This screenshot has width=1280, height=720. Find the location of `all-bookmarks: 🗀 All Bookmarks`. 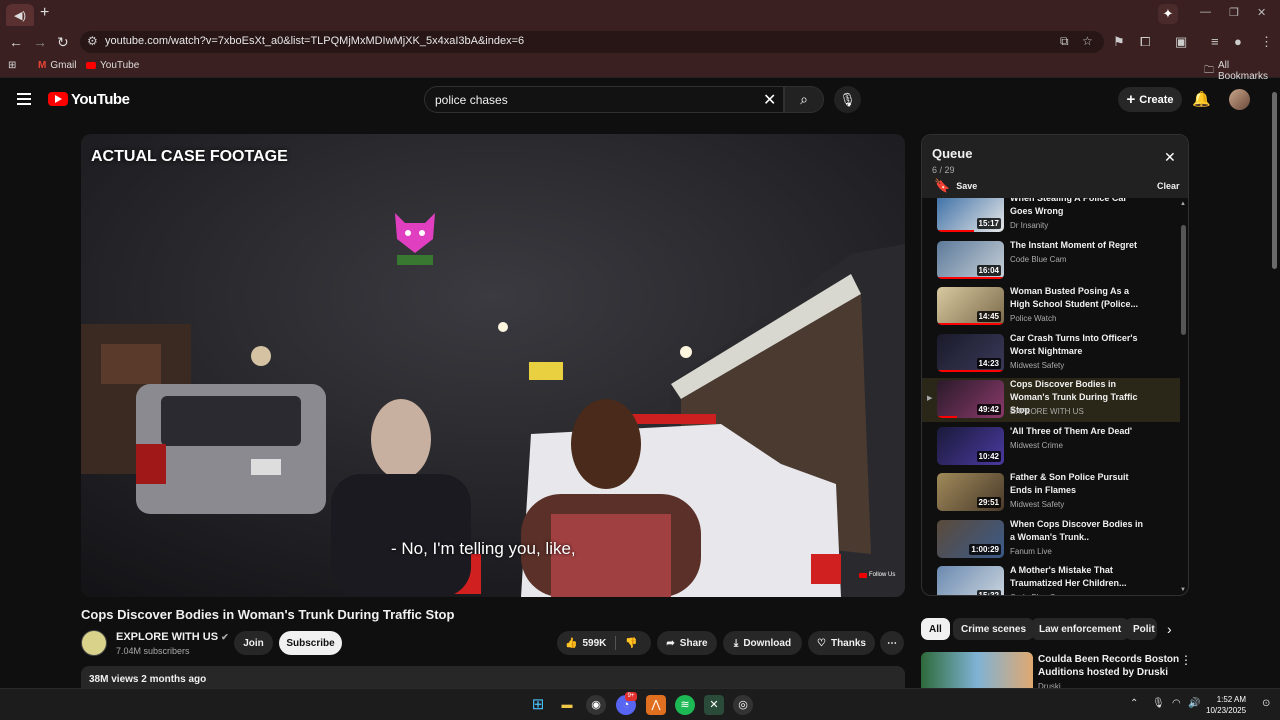

all-bookmarks: 🗀 All Bookmarks is located at coordinates (1242, 71).